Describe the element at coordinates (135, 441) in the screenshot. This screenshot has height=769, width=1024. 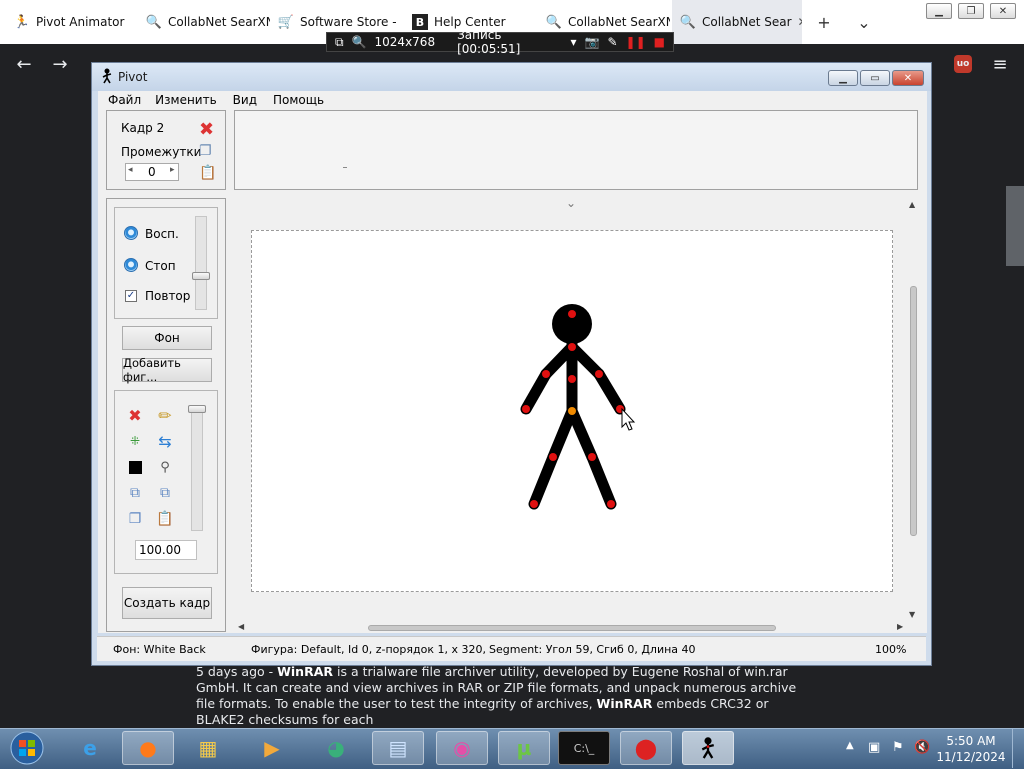
I see `center-figure-icon: ⁜` at that location.